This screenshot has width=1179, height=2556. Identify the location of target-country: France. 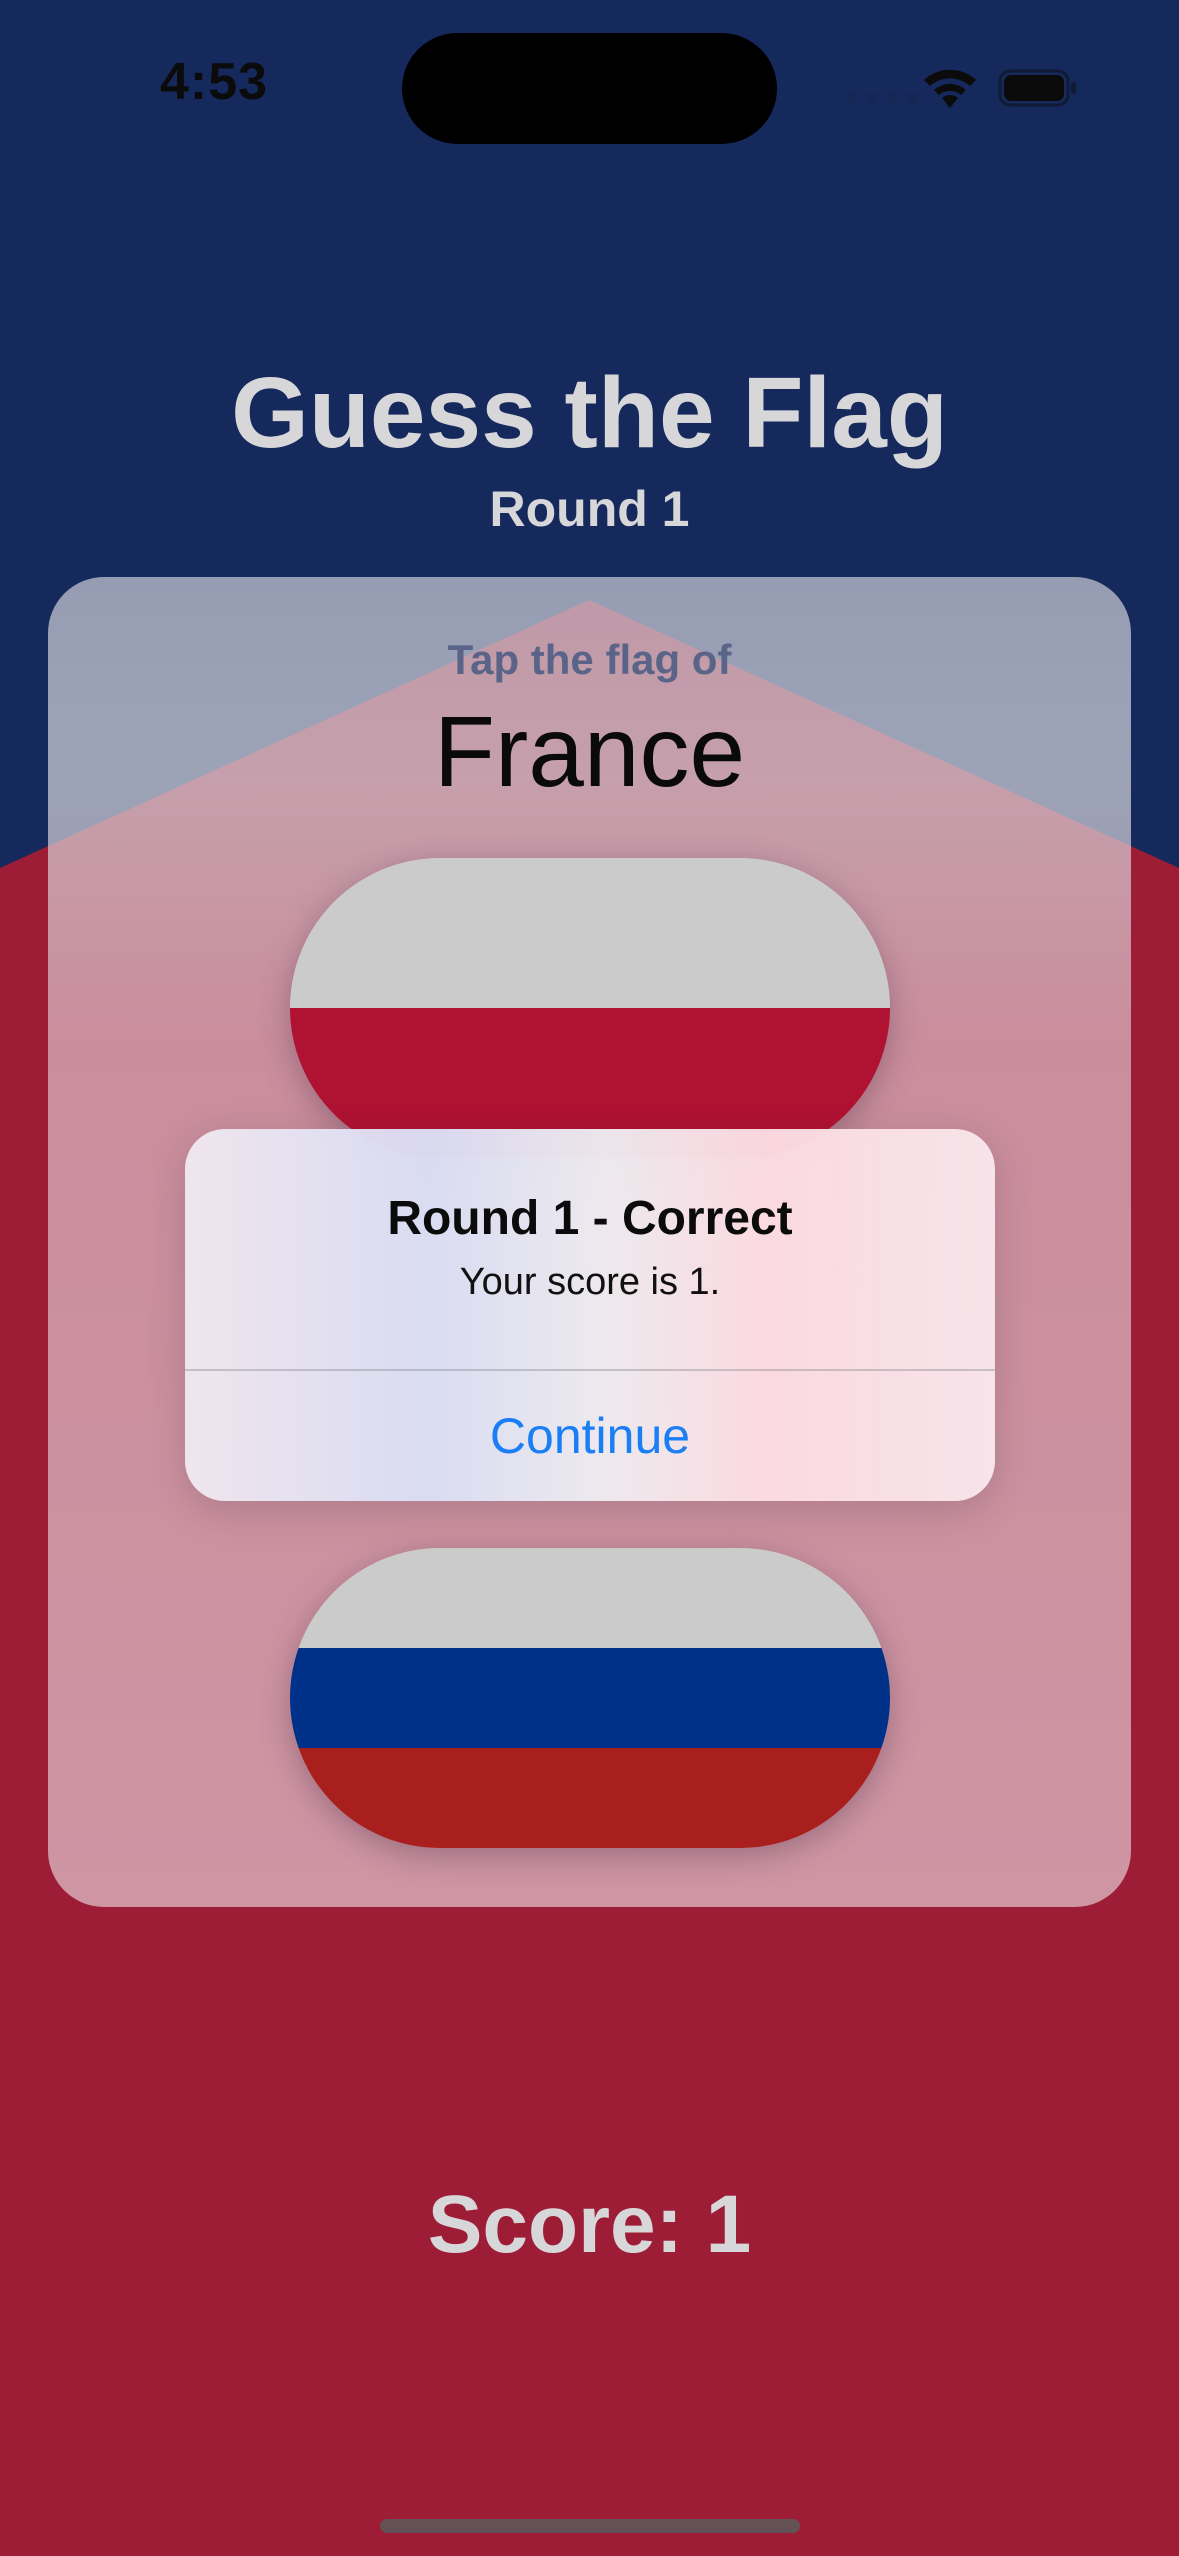
(589, 752).